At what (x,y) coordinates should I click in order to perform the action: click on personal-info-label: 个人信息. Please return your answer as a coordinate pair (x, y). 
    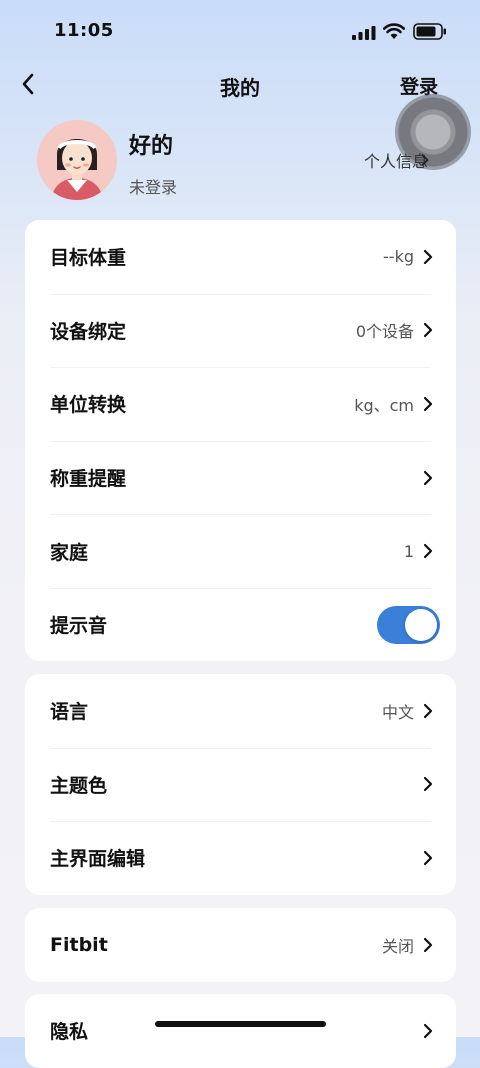
    Looking at the image, I should click on (395, 161).